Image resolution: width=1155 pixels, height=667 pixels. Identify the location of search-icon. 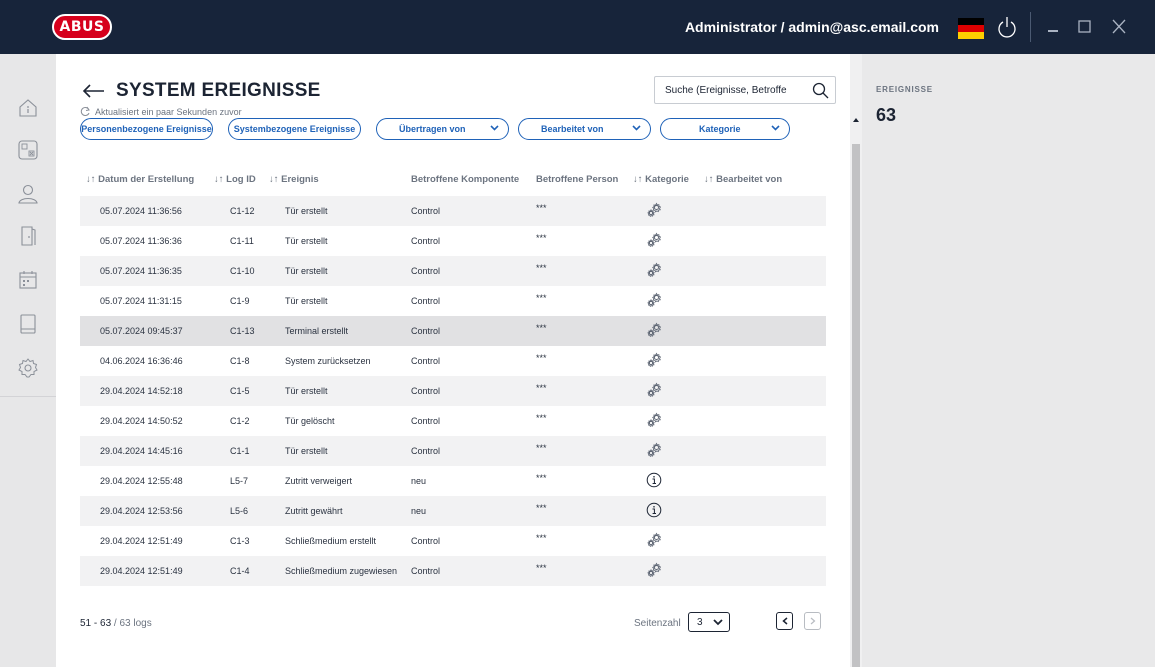
(820, 90).